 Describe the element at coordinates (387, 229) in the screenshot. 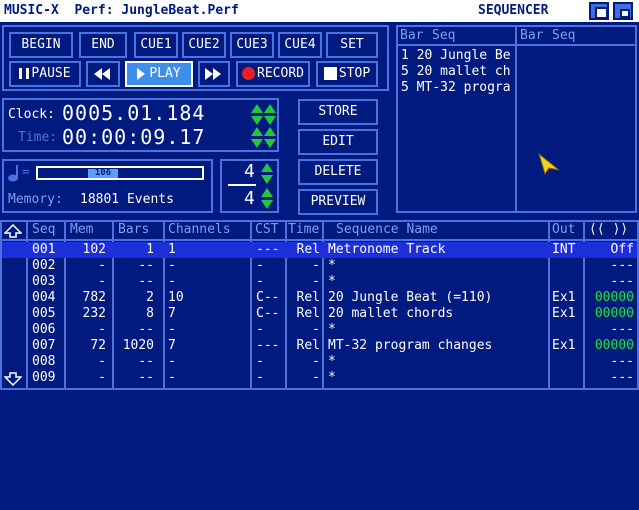

I see `col-header-sequence-name: Sequence Name` at that location.